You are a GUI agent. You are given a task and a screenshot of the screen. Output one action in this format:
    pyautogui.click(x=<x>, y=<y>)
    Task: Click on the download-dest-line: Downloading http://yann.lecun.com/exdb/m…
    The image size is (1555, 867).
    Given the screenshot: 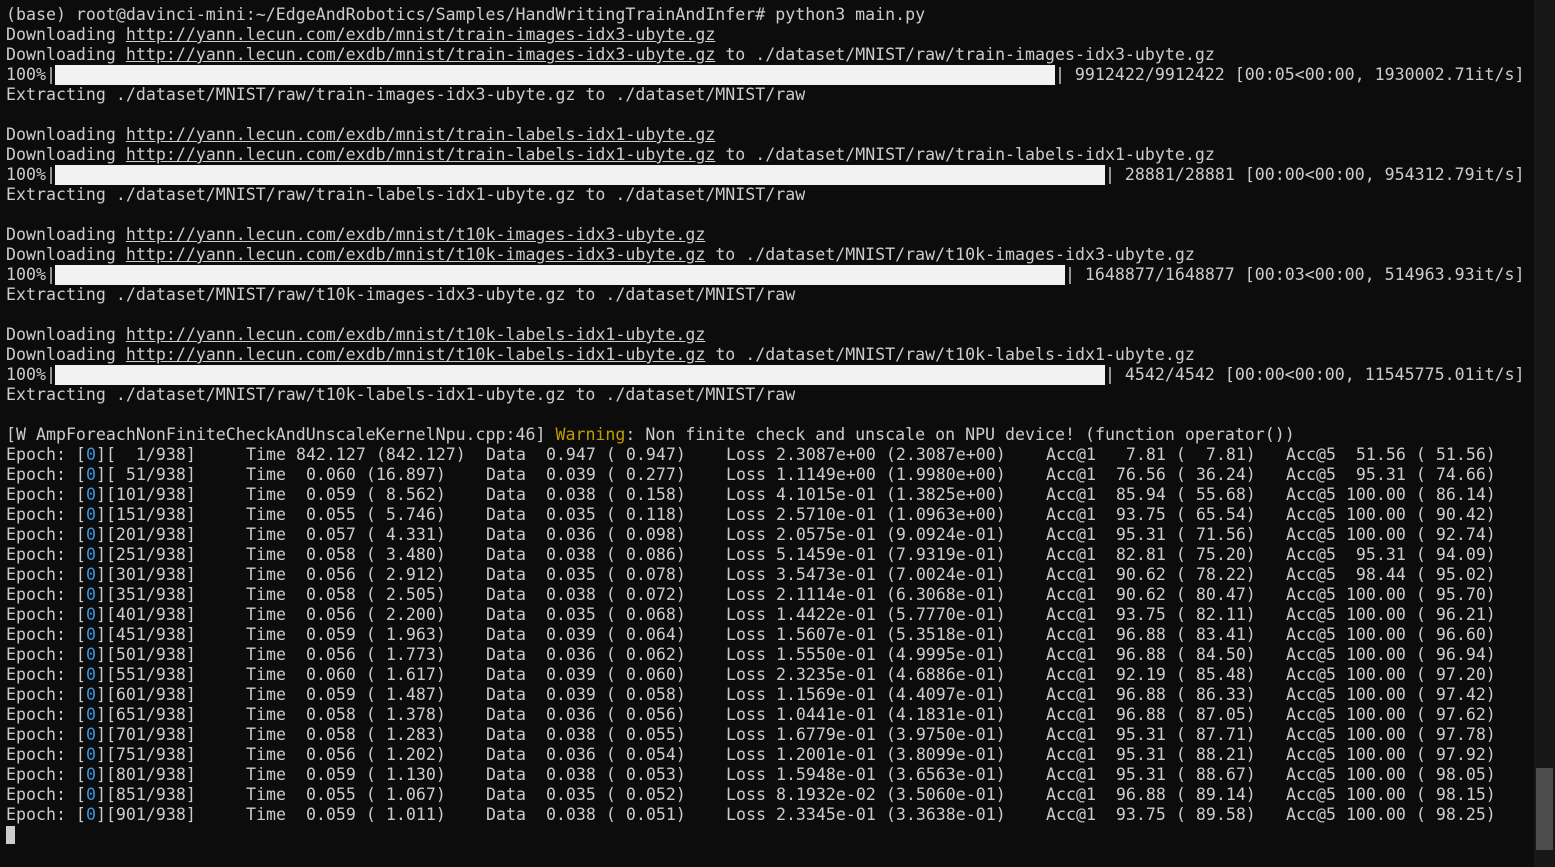 What is the action you would take?
    pyautogui.click(x=768, y=255)
    